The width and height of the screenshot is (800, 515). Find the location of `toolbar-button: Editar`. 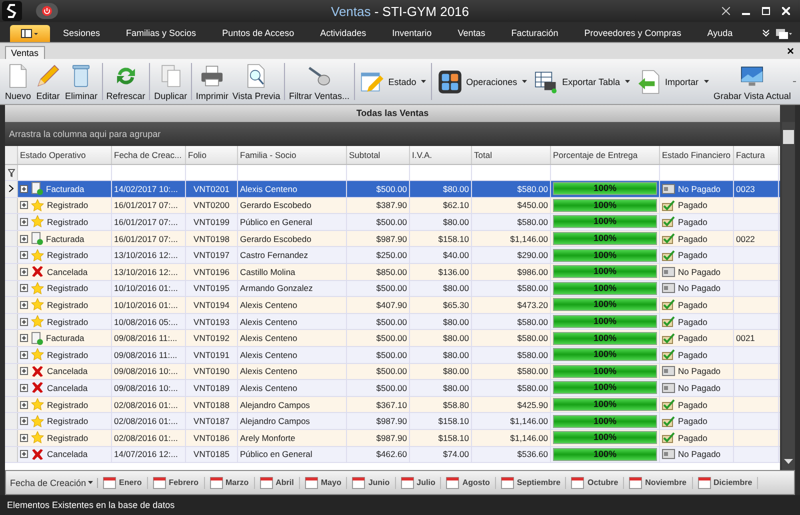

toolbar-button: Editar is located at coordinates (48, 81).